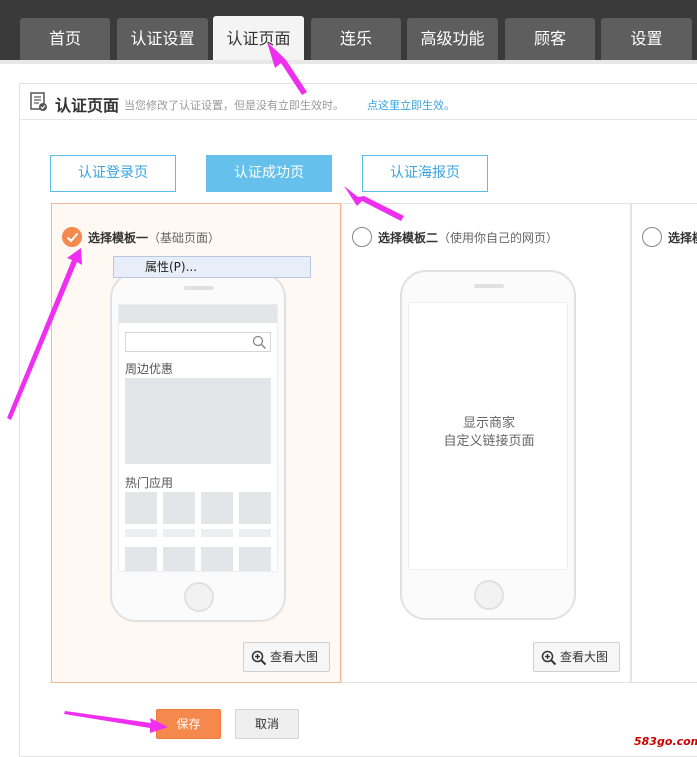  I want to click on template-2-label: 选择模板二（使用你自己的网页）, so click(468, 238).